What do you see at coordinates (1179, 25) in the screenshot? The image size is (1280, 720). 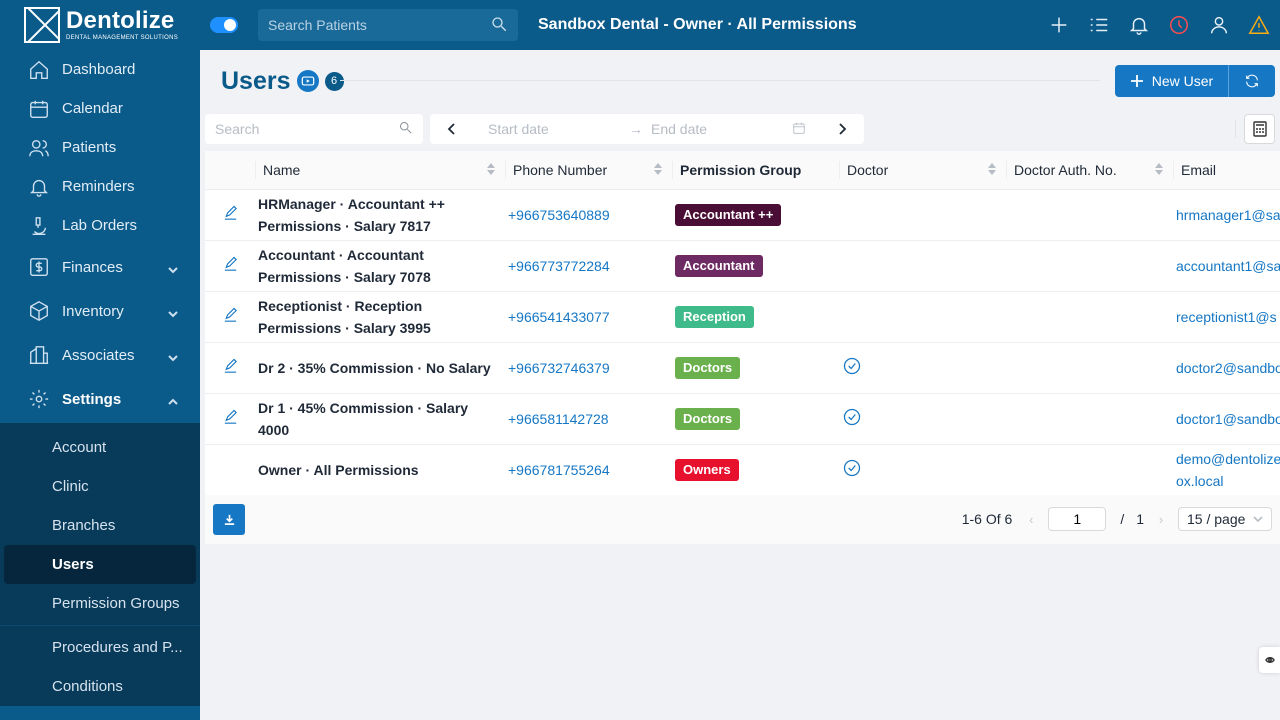 I see `clock-alert-icon` at bounding box center [1179, 25].